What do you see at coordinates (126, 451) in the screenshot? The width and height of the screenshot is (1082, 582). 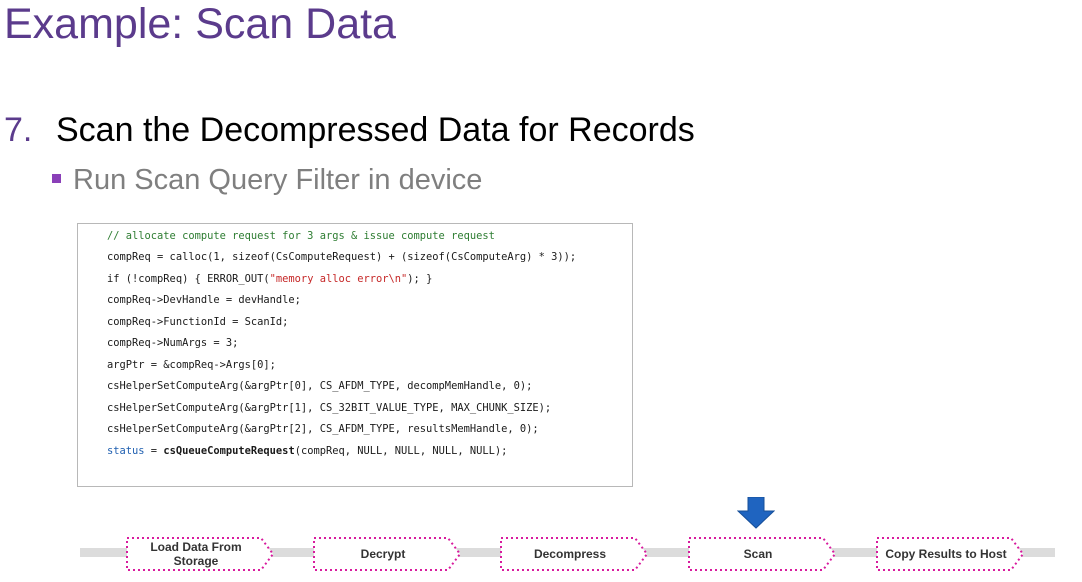 I see `code-variable: status` at bounding box center [126, 451].